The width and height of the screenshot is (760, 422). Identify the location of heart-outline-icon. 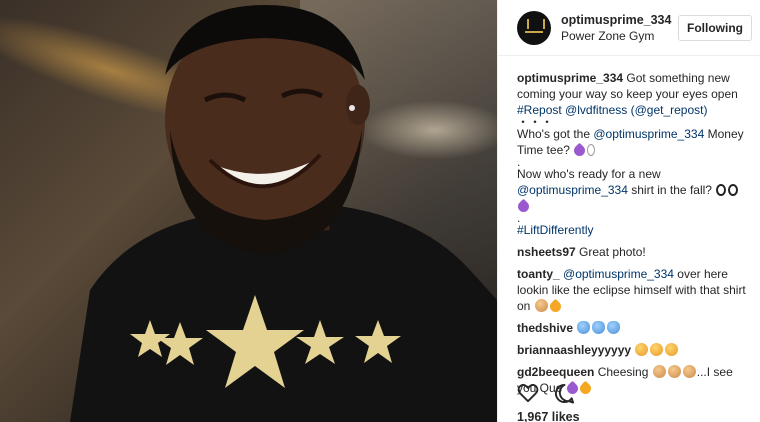
(528, 393).